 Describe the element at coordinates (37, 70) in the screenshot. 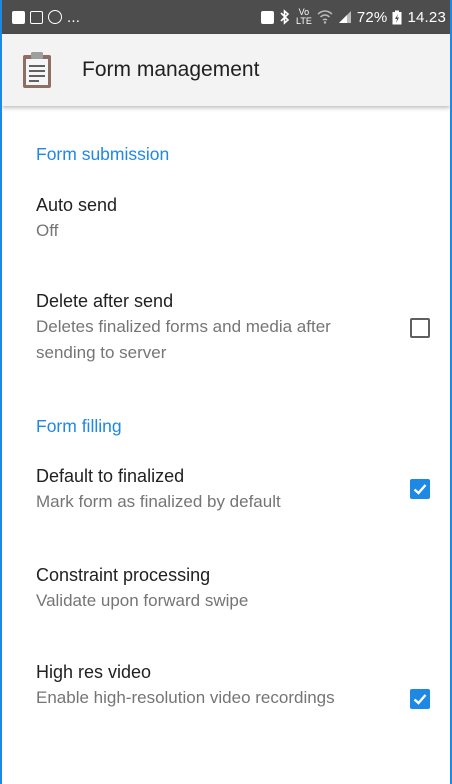

I see `clipboard-icon` at that location.